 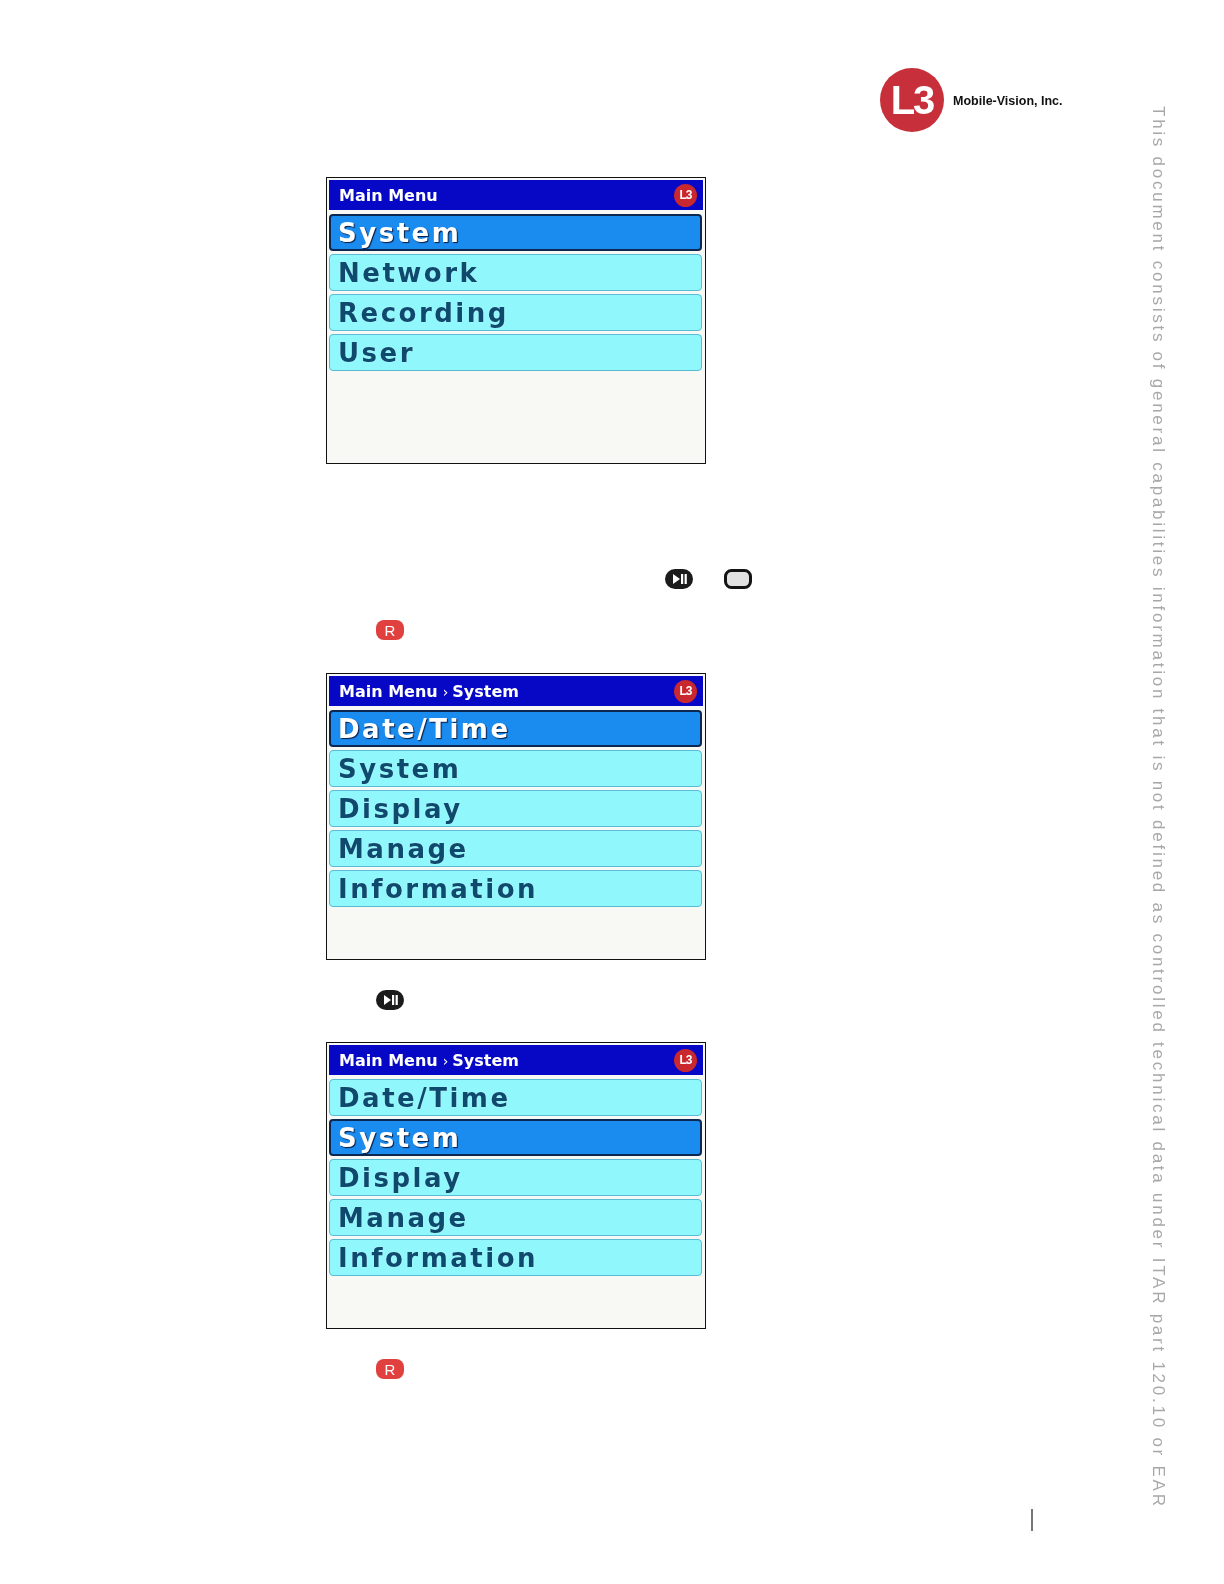 What do you see at coordinates (912, 100) in the screenshot?
I see `logo-mark: L3` at bounding box center [912, 100].